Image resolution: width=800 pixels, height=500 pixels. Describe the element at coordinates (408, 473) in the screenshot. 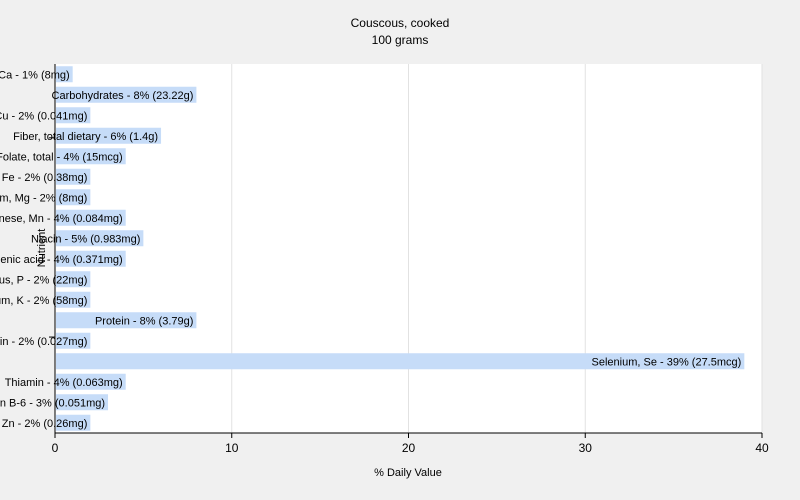

I see `x-axis-label: % Daily Value` at that location.